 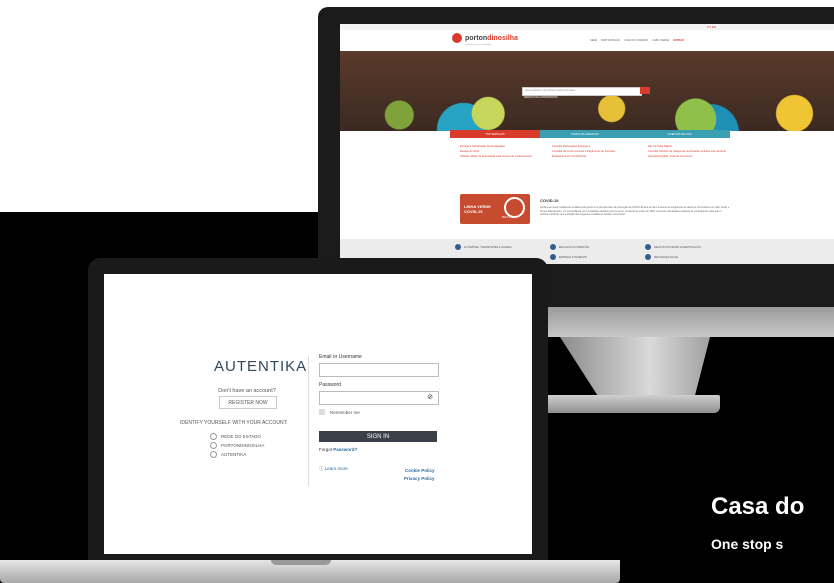 I want to click on password-field: ⊘, so click(x=379, y=398).